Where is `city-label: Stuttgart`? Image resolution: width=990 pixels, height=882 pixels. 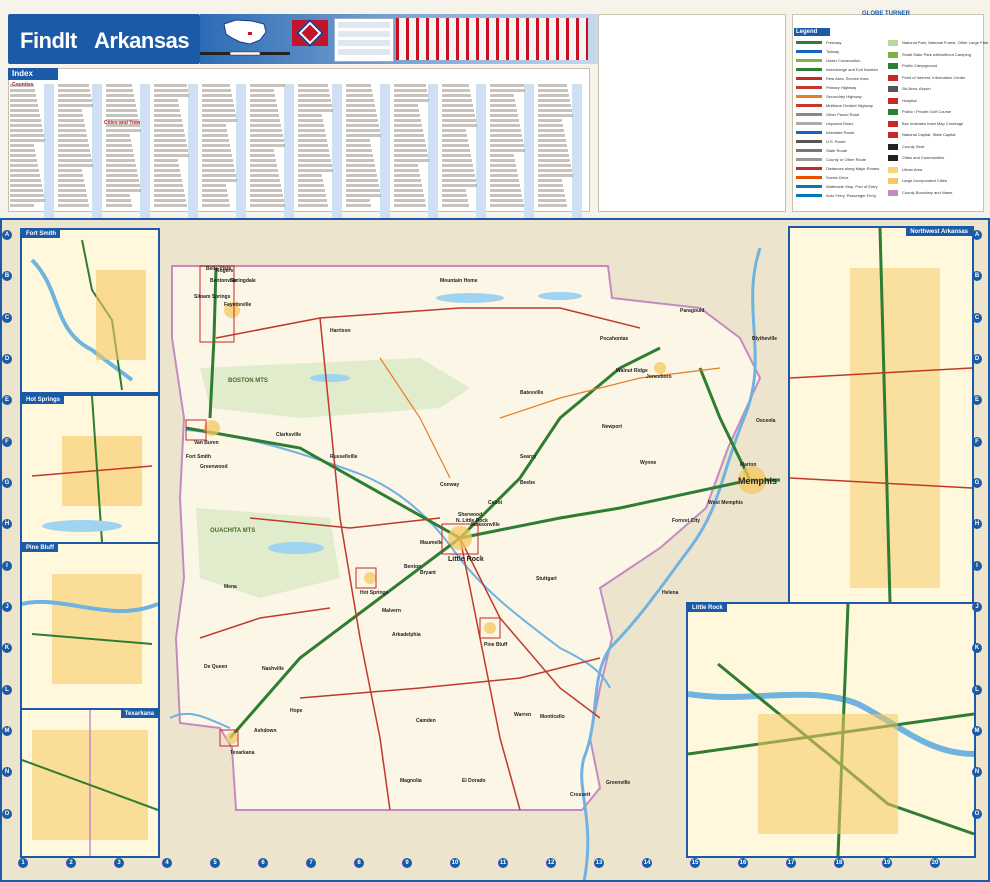
city-label: Stuttgart is located at coordinates (546, 579).